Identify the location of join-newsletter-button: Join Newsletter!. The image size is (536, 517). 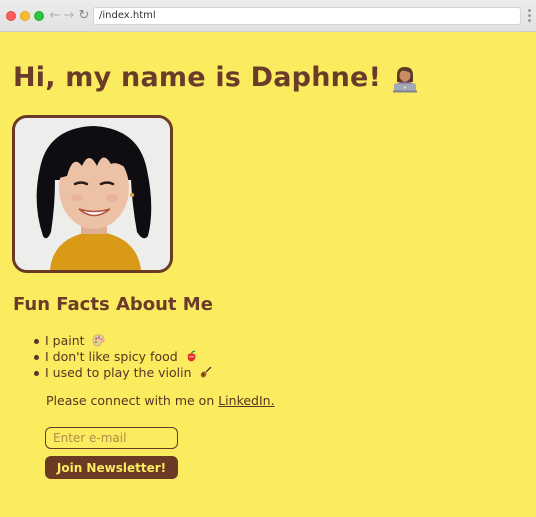
(111, 467).